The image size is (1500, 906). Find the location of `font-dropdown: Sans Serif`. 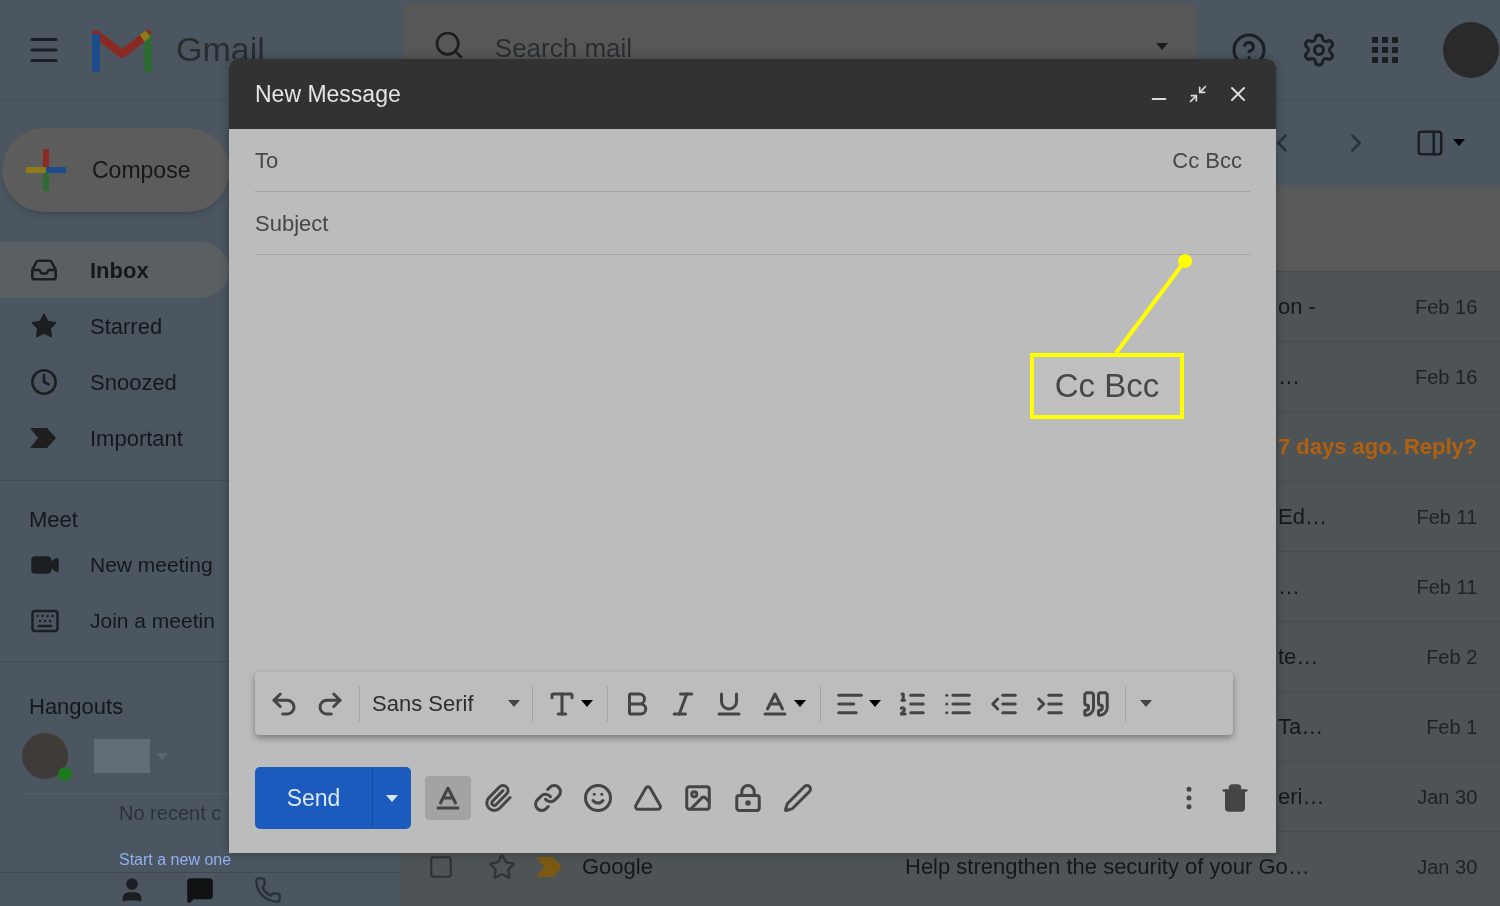

font-dropdown: Sans Serif is located at coordinates (446, 703).